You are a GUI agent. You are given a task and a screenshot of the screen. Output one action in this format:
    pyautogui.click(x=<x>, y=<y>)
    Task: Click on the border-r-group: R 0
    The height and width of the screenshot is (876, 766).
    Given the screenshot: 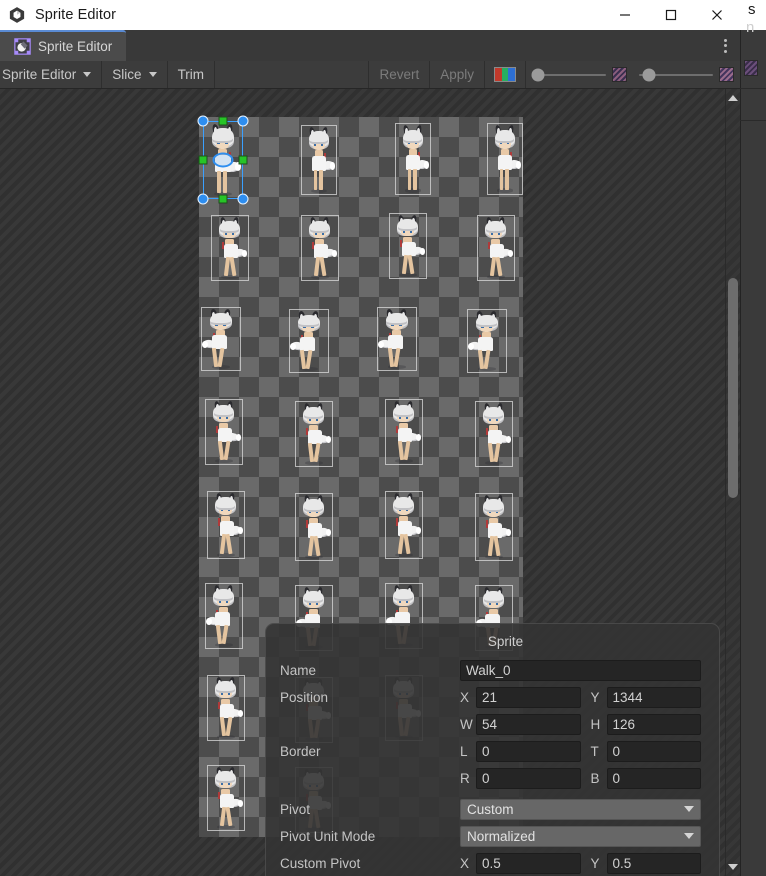 What is the action you would take?
    pyautogui.click(x=520, y=778)
    